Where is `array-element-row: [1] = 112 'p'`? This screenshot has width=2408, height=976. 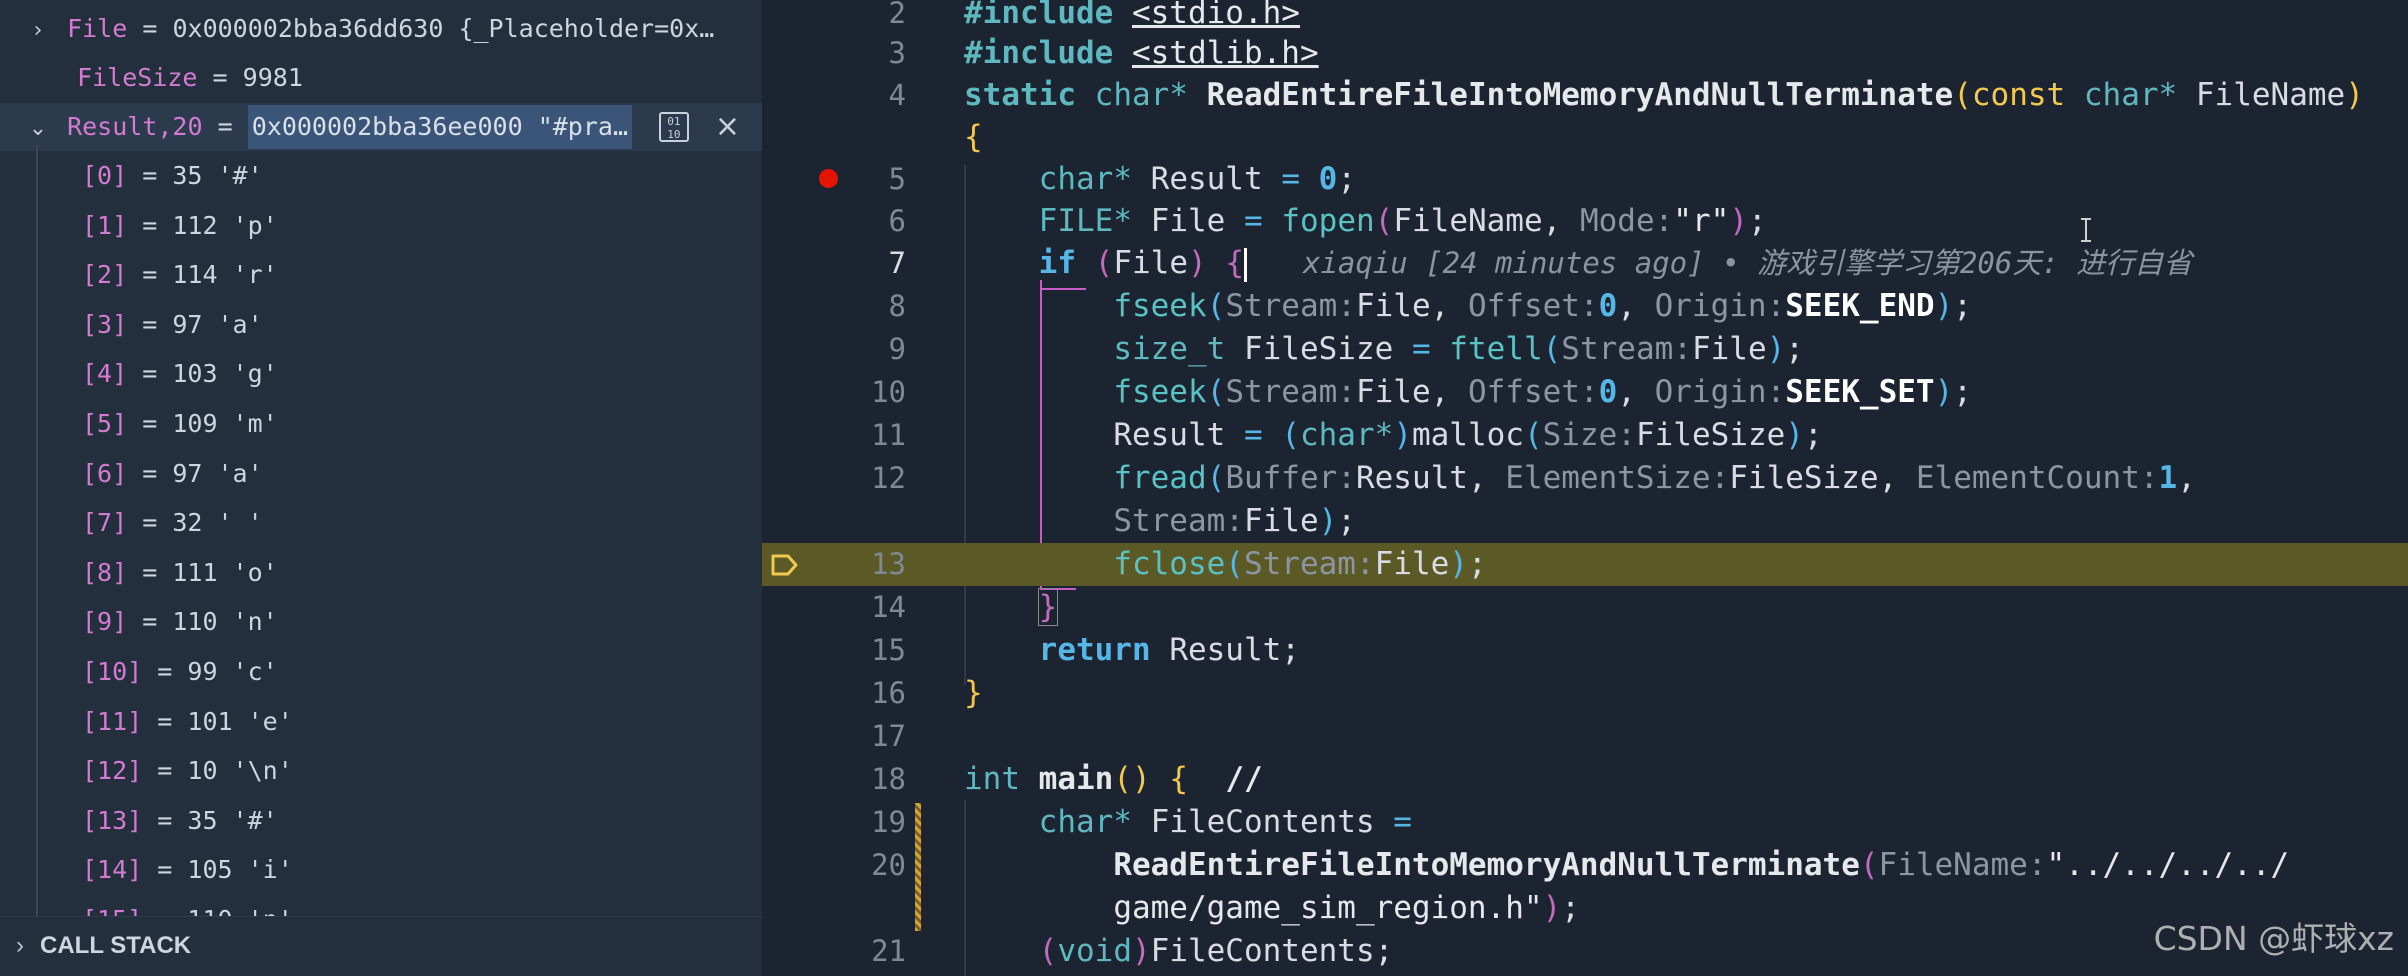
array-element-row: [1] = 112 'p' is located at coordinates (381, 226).